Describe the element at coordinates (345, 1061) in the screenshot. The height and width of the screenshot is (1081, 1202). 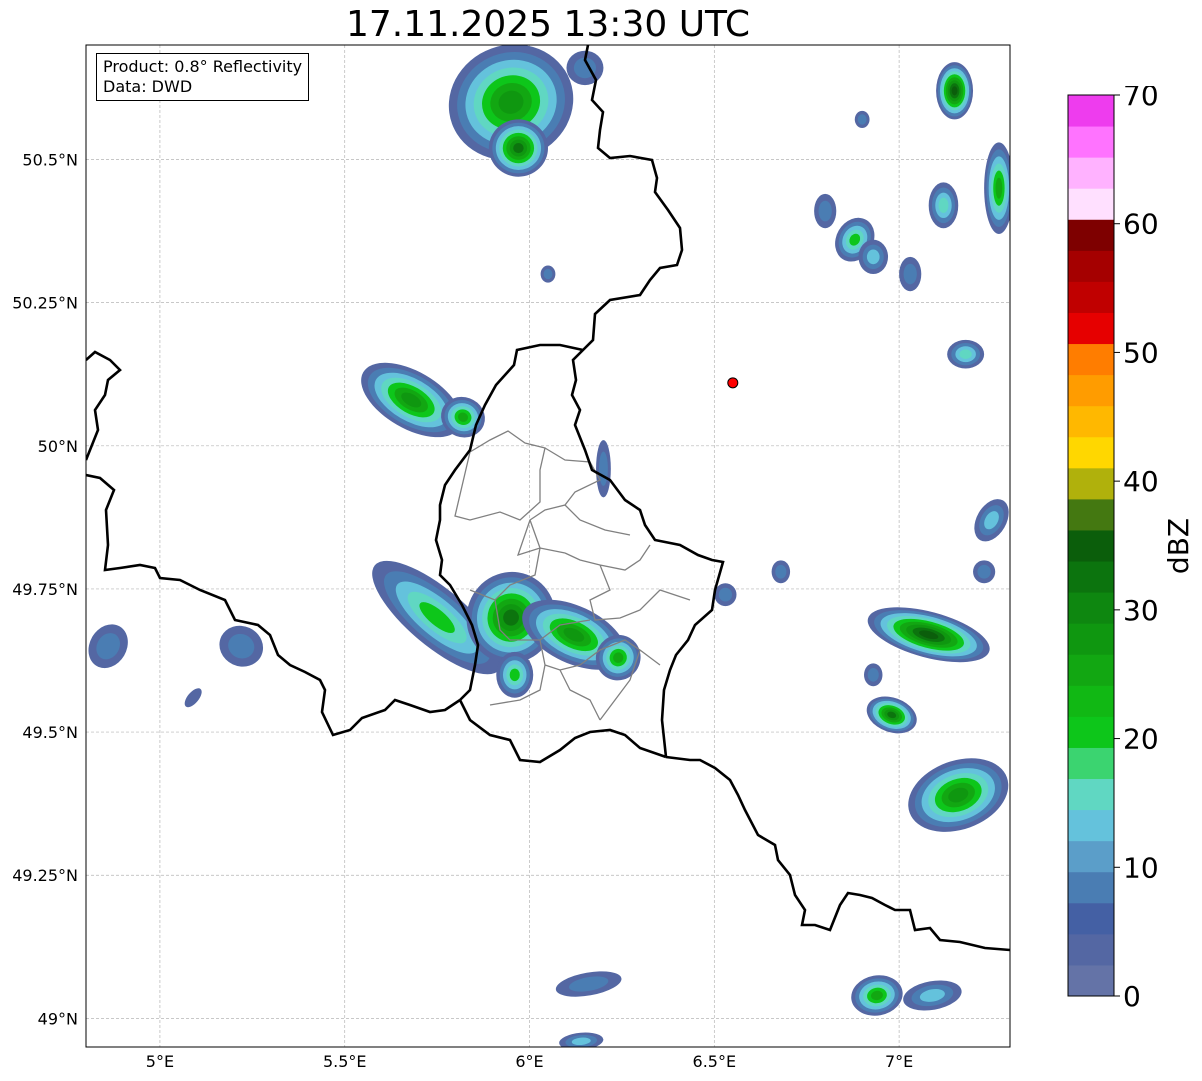
I see `x-tick-label: 5.5°E` at that location.